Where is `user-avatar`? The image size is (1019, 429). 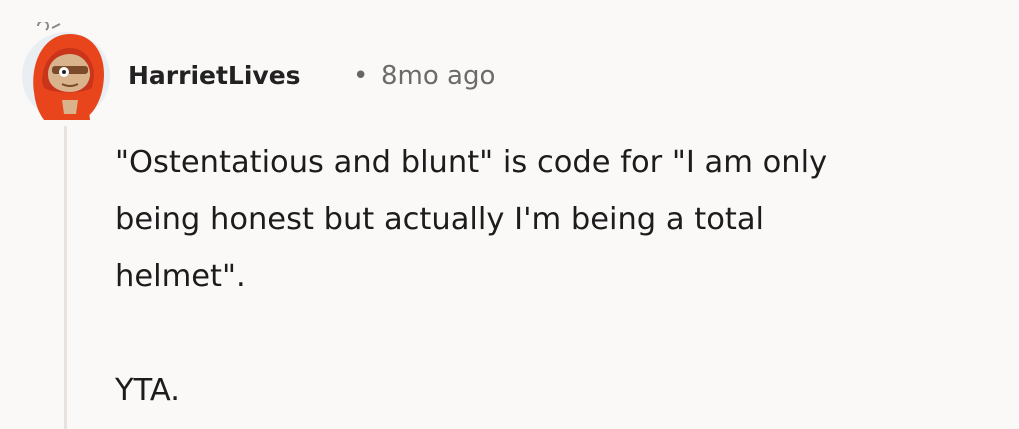
user-avatar is located at coordinates (66, 72).